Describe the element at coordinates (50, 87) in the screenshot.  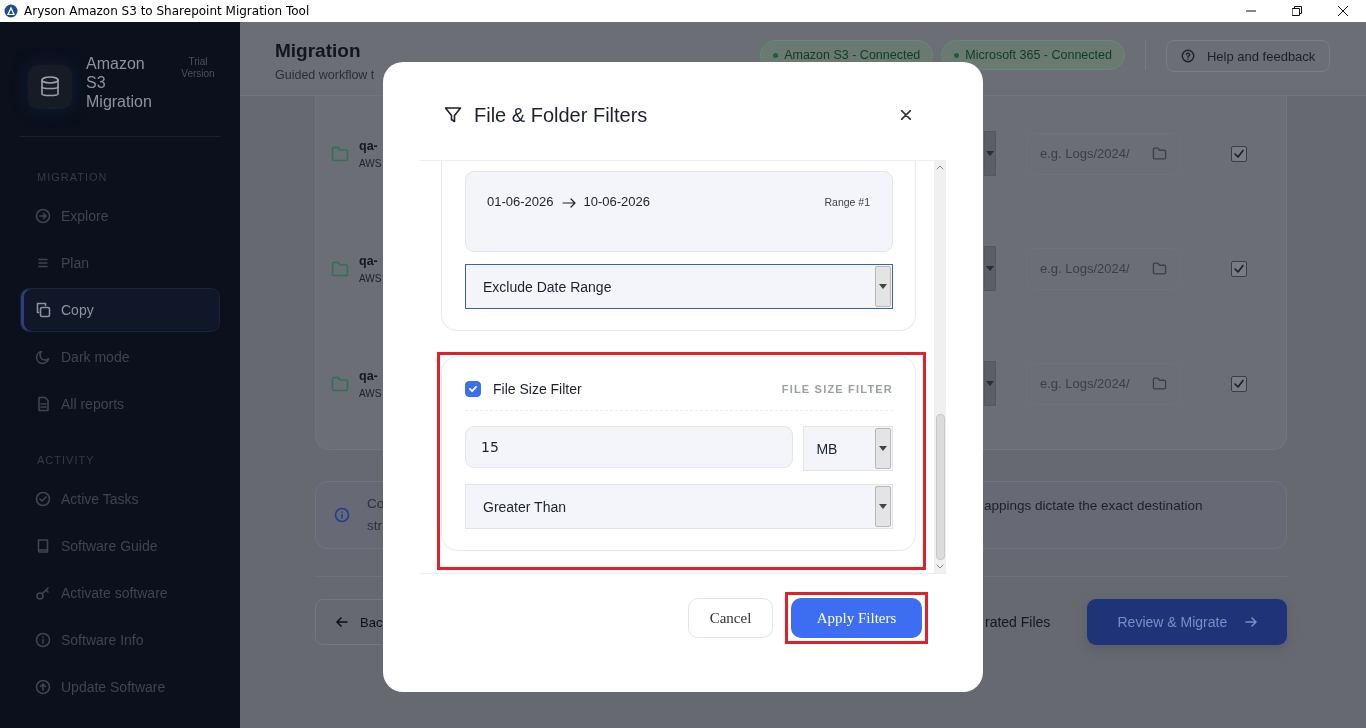
I see `database-icon` at that location.